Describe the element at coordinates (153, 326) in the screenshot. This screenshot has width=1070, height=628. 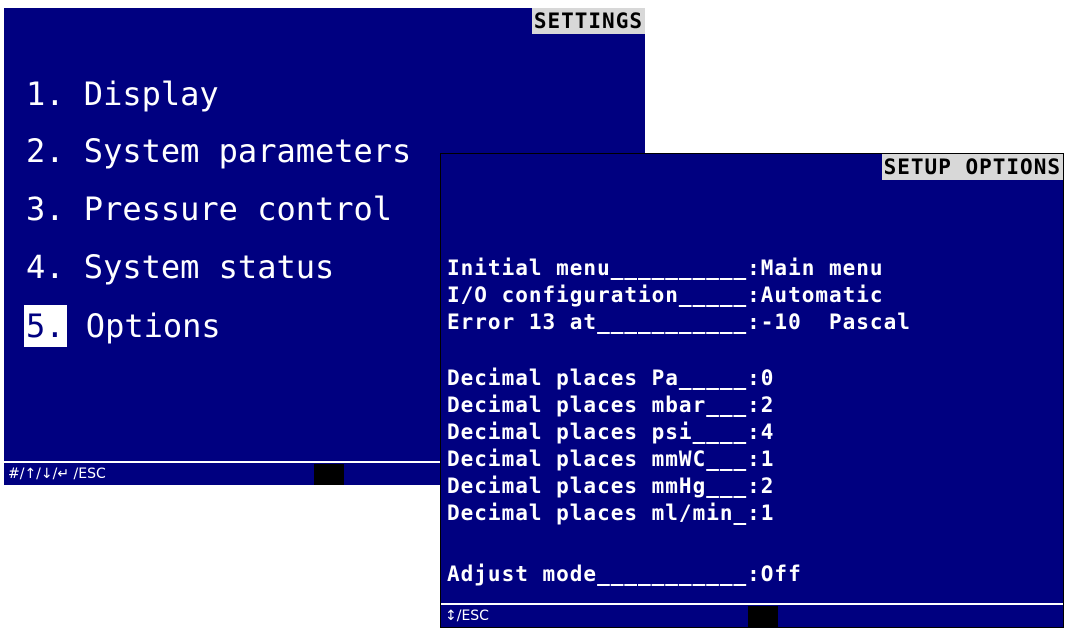
I see `menu-item-label: Options` at that location.